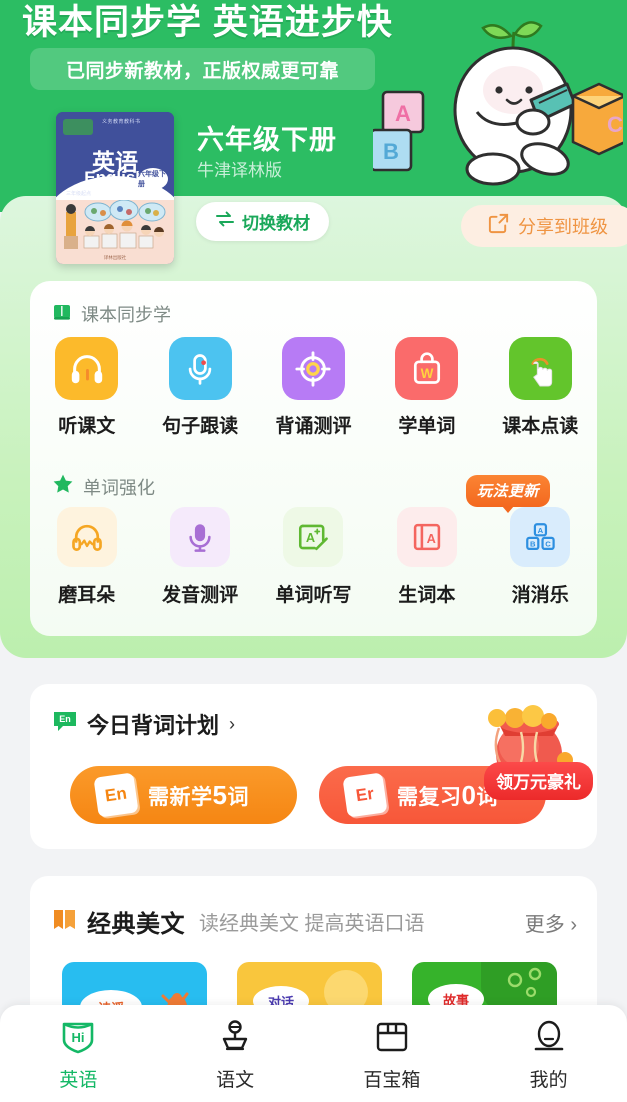  I want to click on feature-label: 磨耳朵, so click(87, 595).